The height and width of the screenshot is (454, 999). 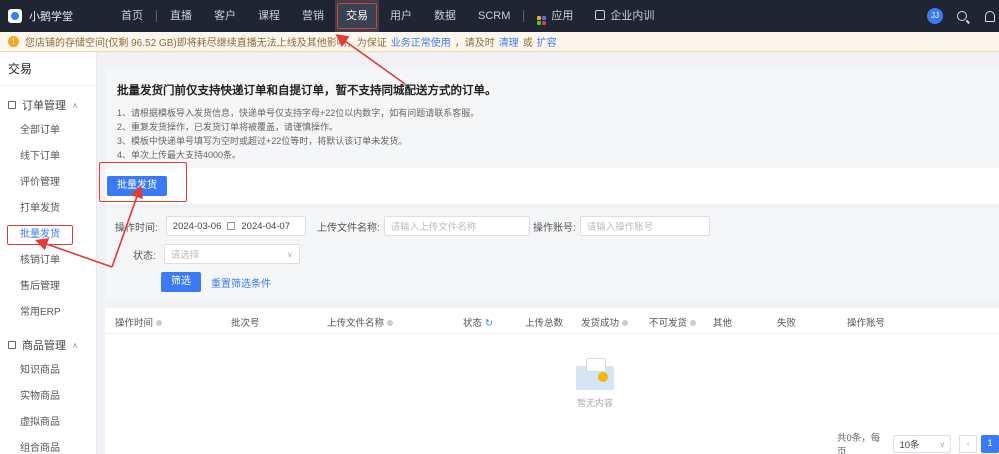 I want to click on filter-operator-row: 操作账号: 请输入操作账号, so click(x=621, y=226).